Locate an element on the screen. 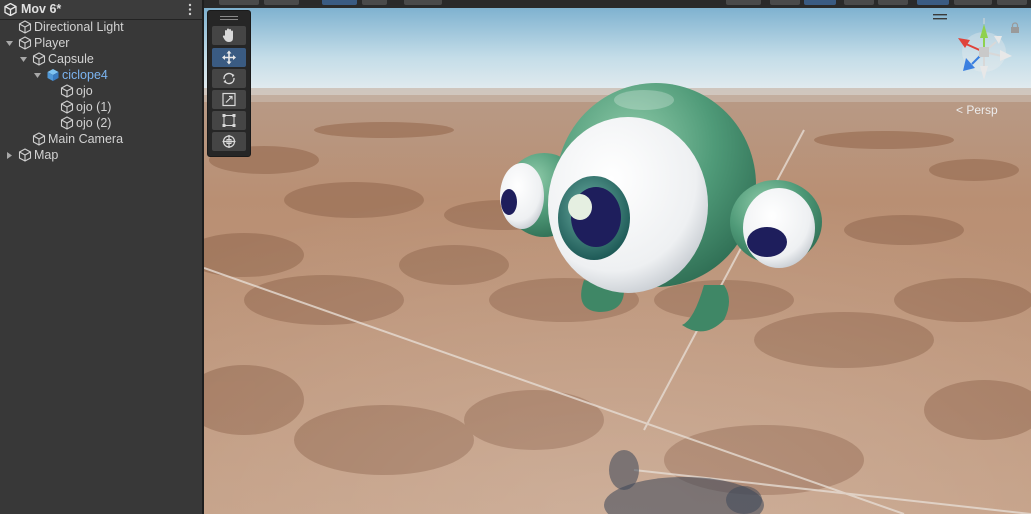  scale-icon is located at coordinates (229, 99).